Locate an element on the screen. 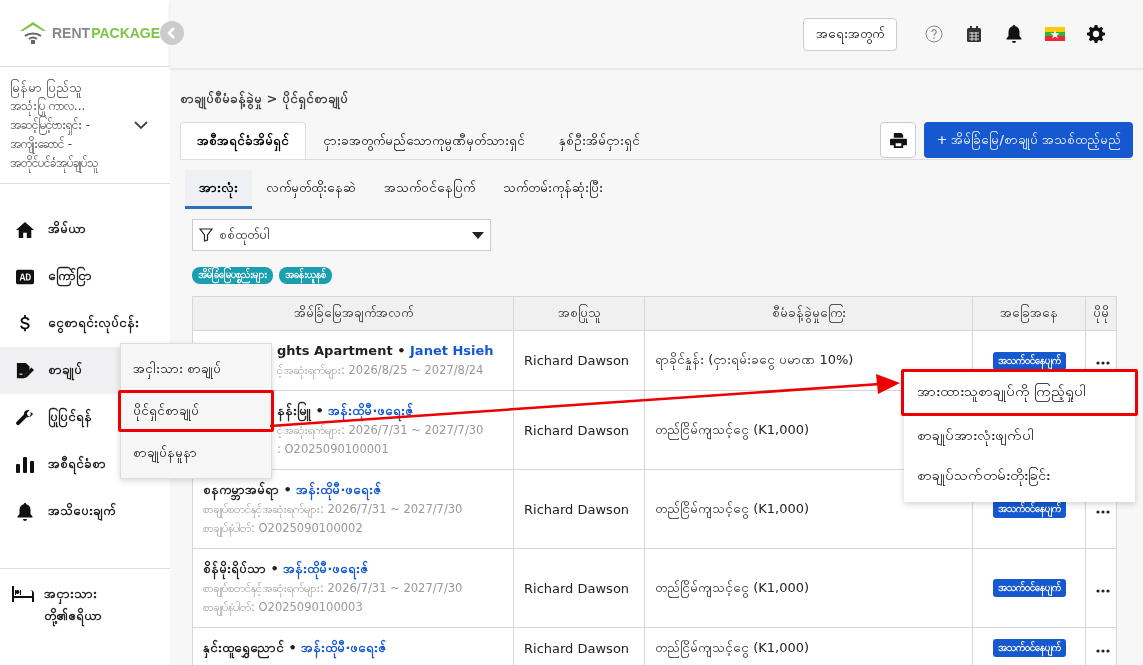  ad-icon is located at coordinates (25, 276).